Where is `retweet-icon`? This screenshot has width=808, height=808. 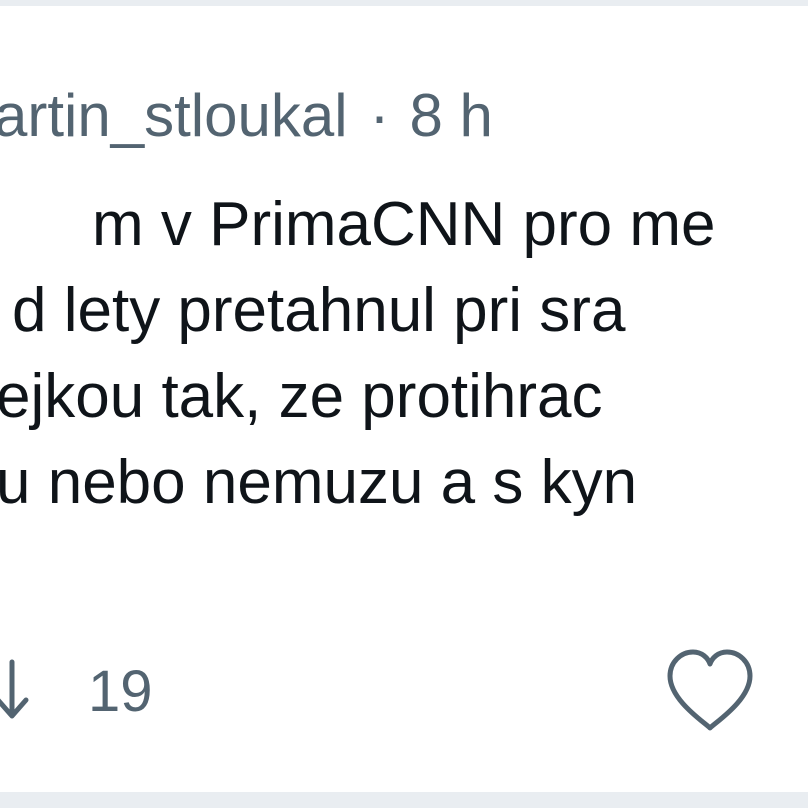 retweet-icon is located at coordinates (14, 689).